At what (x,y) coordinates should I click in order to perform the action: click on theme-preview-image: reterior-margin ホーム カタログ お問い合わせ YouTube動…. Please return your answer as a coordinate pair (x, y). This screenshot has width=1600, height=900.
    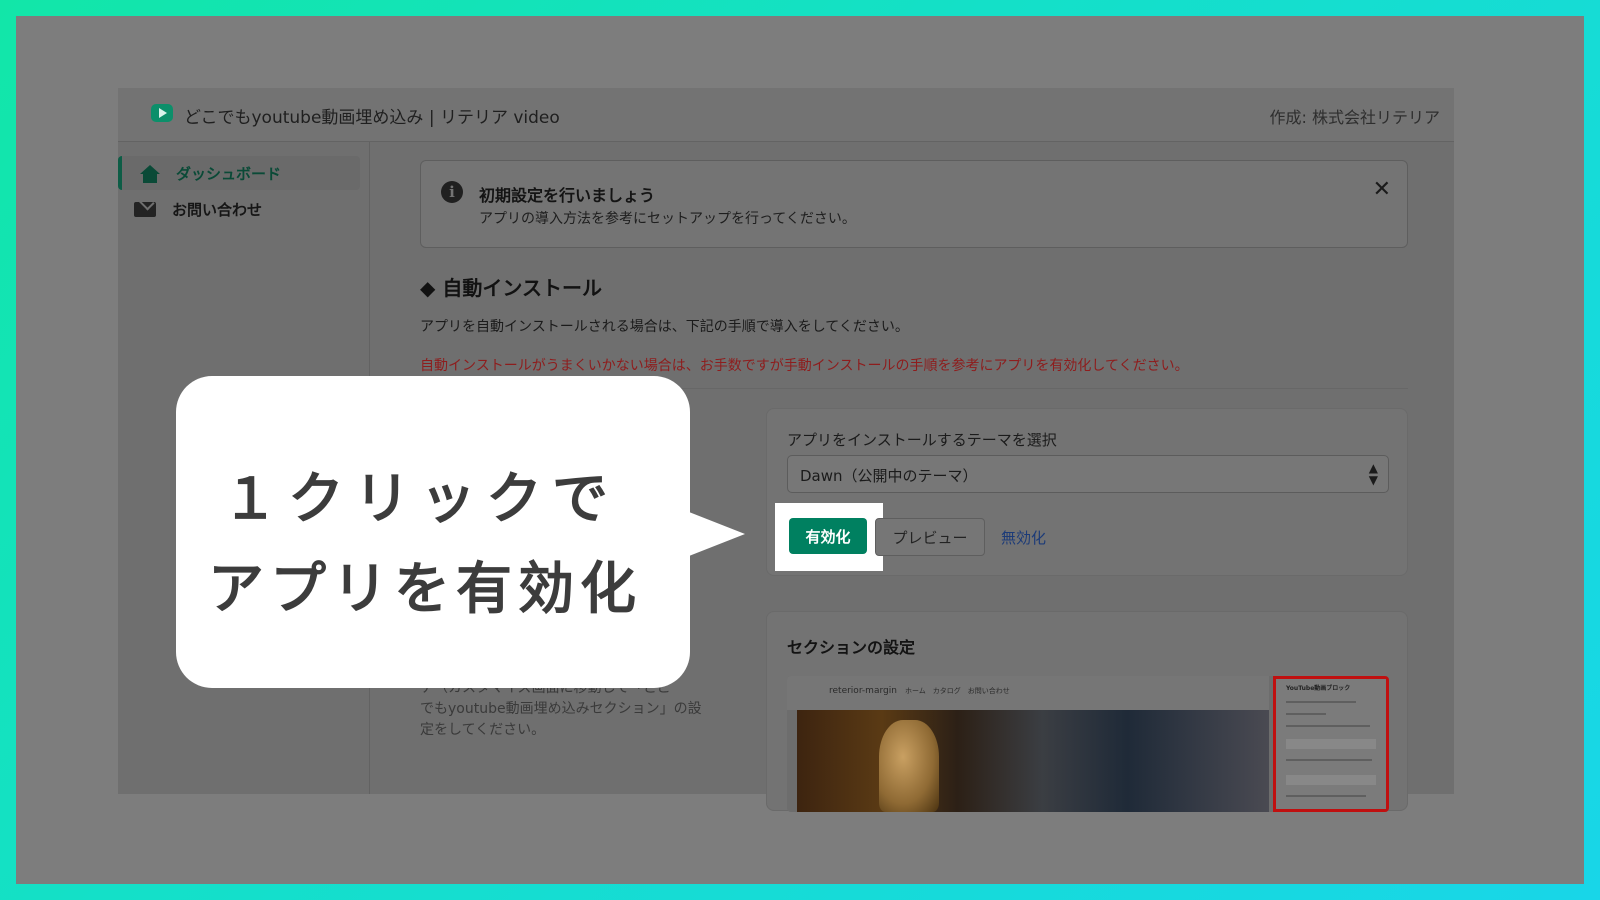
    Looking at the image, I should click on (1088, 744).